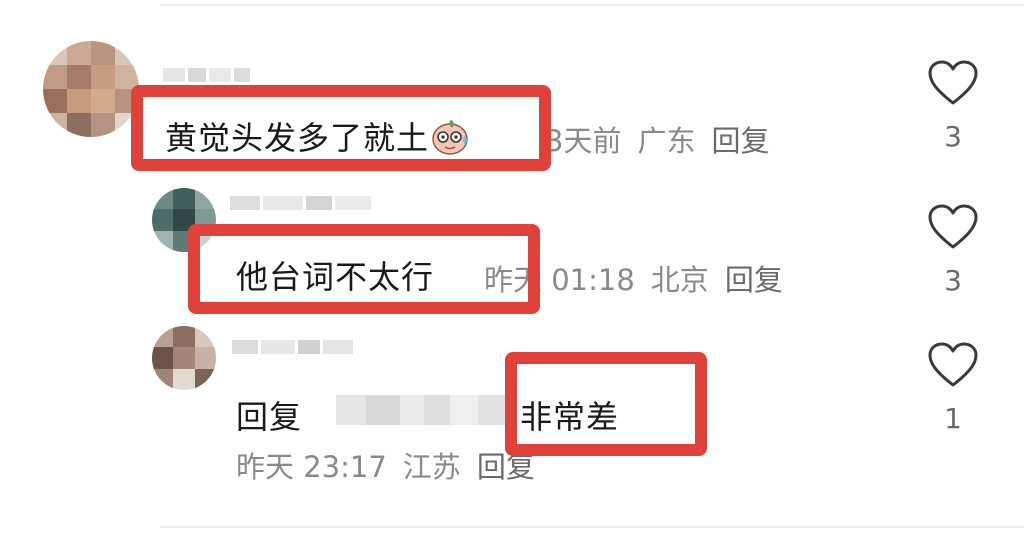  What do you see at coordinates (953, 388) in the screenshot?
I see `like-button: 1` at bounding box center [953, 388].